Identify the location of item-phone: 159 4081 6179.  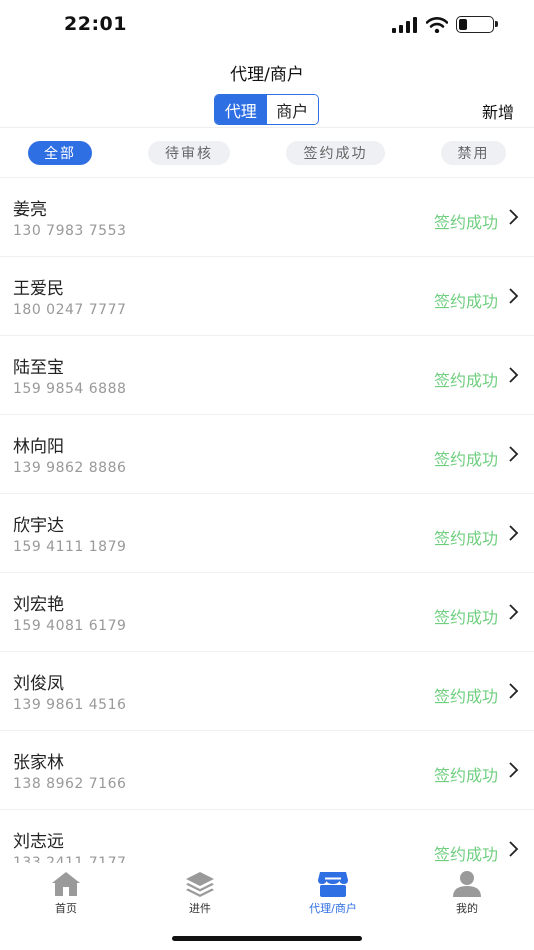
(70, 626).